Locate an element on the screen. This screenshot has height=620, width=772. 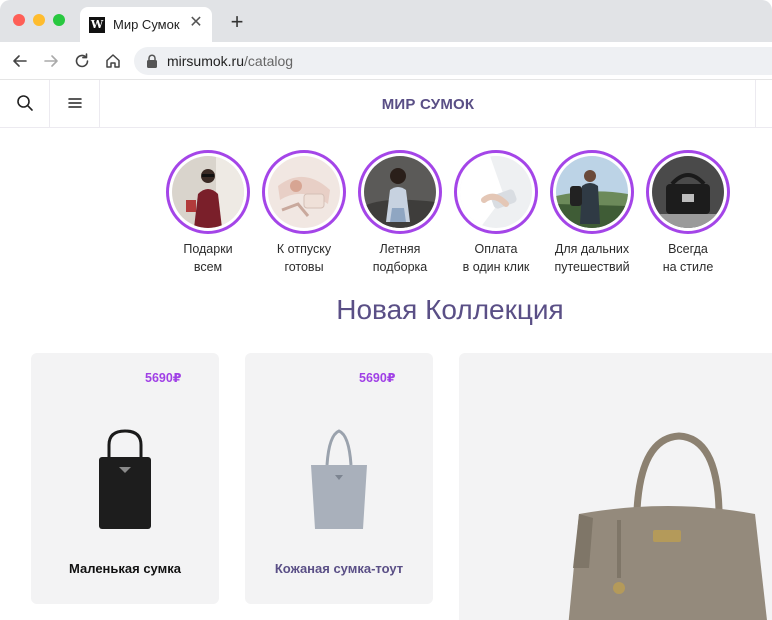
close-icon: ✕ is located at coordinates (196, 23).